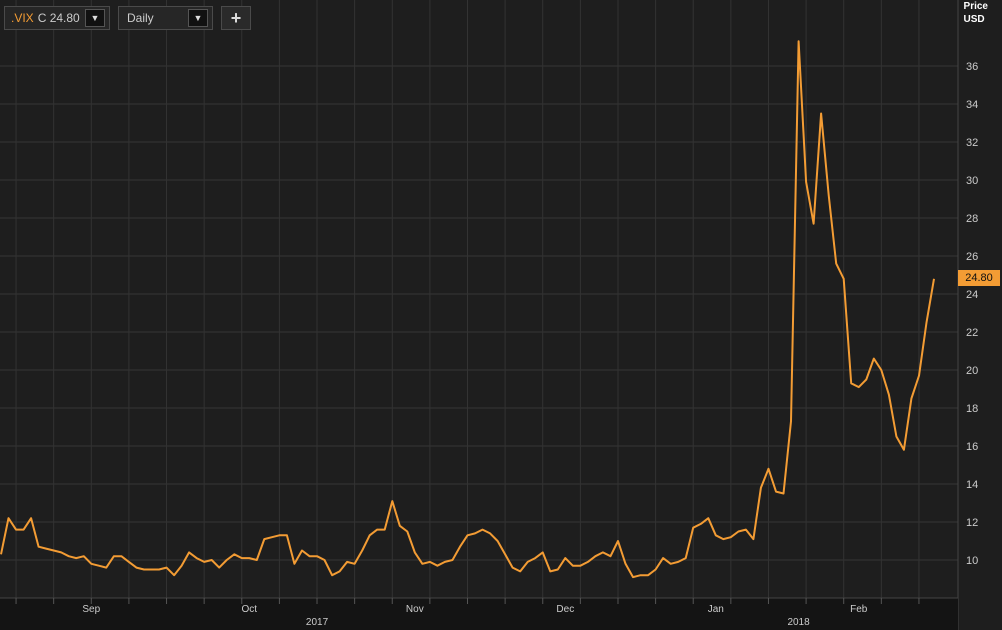 The width and height of the screenshot is (1002, 630). Describe the element at coordinates (974, 19) in the screenshot. I see `y-axis-unit: USD` at that location.